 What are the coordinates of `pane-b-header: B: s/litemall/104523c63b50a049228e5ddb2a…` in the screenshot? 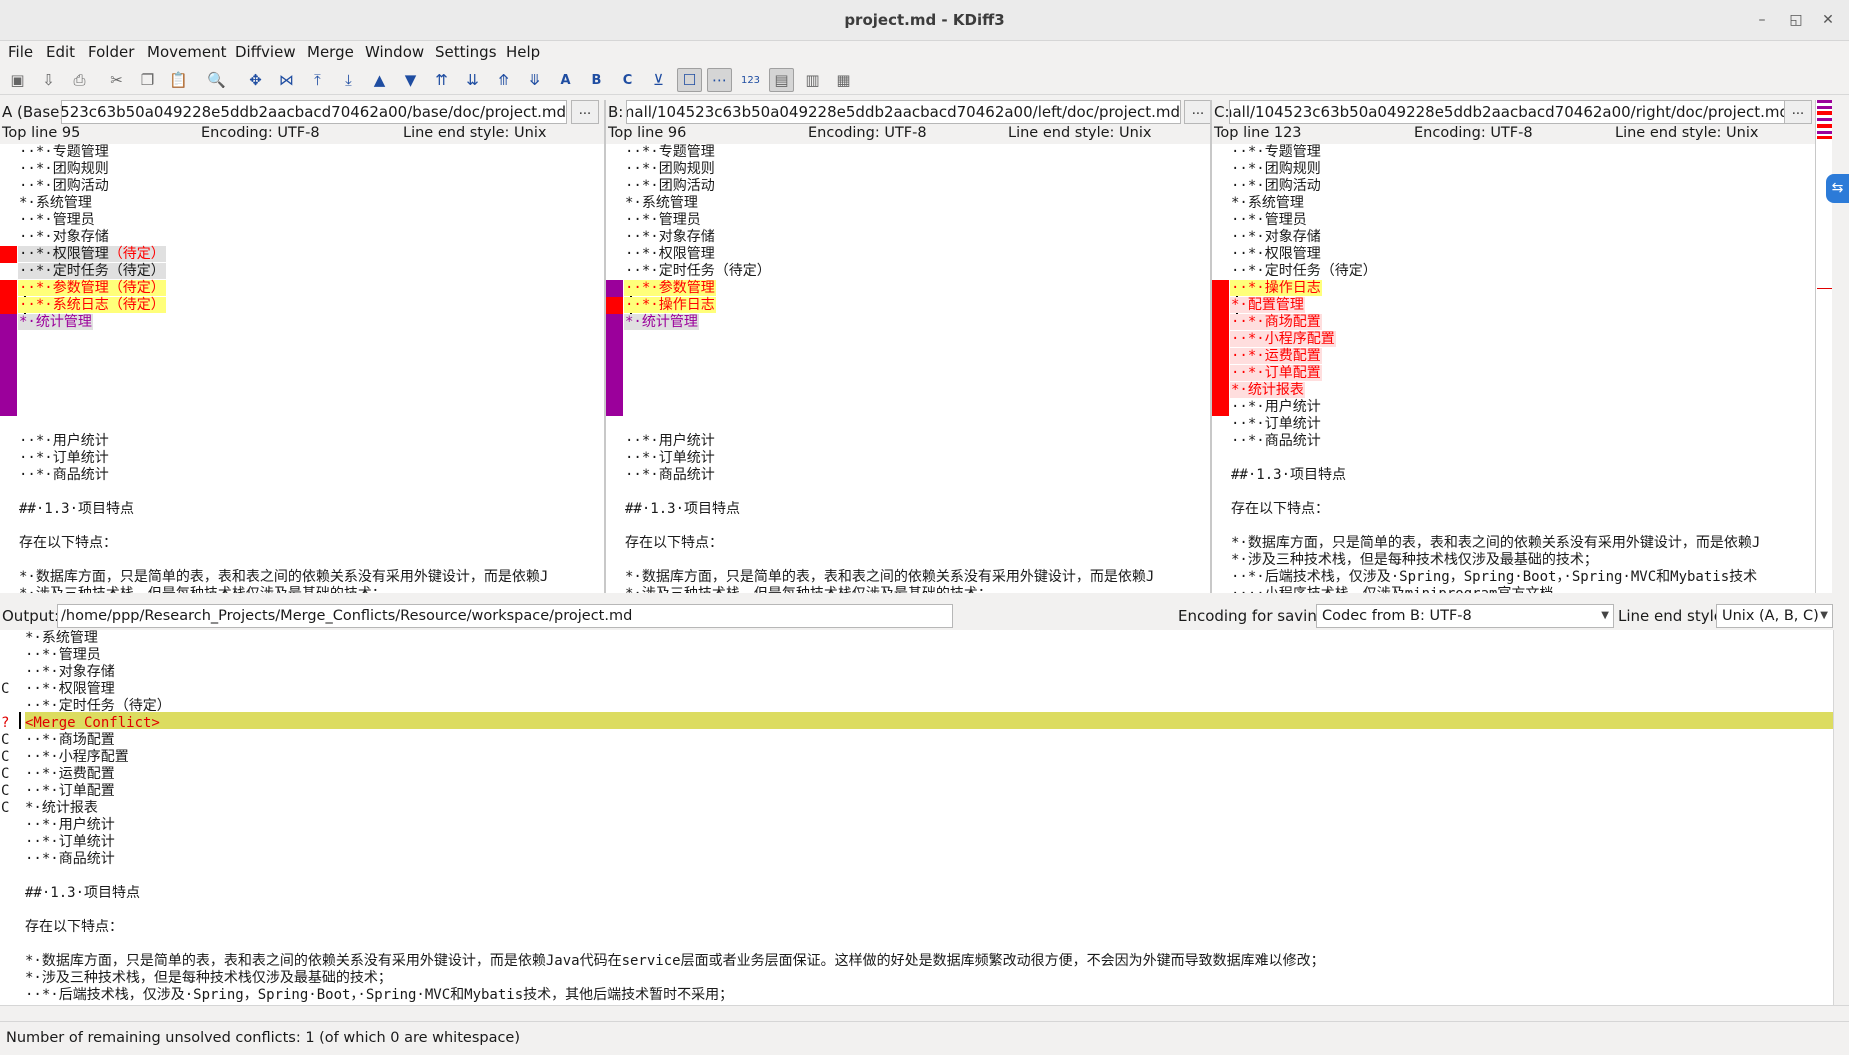 It's located at (909, 112).